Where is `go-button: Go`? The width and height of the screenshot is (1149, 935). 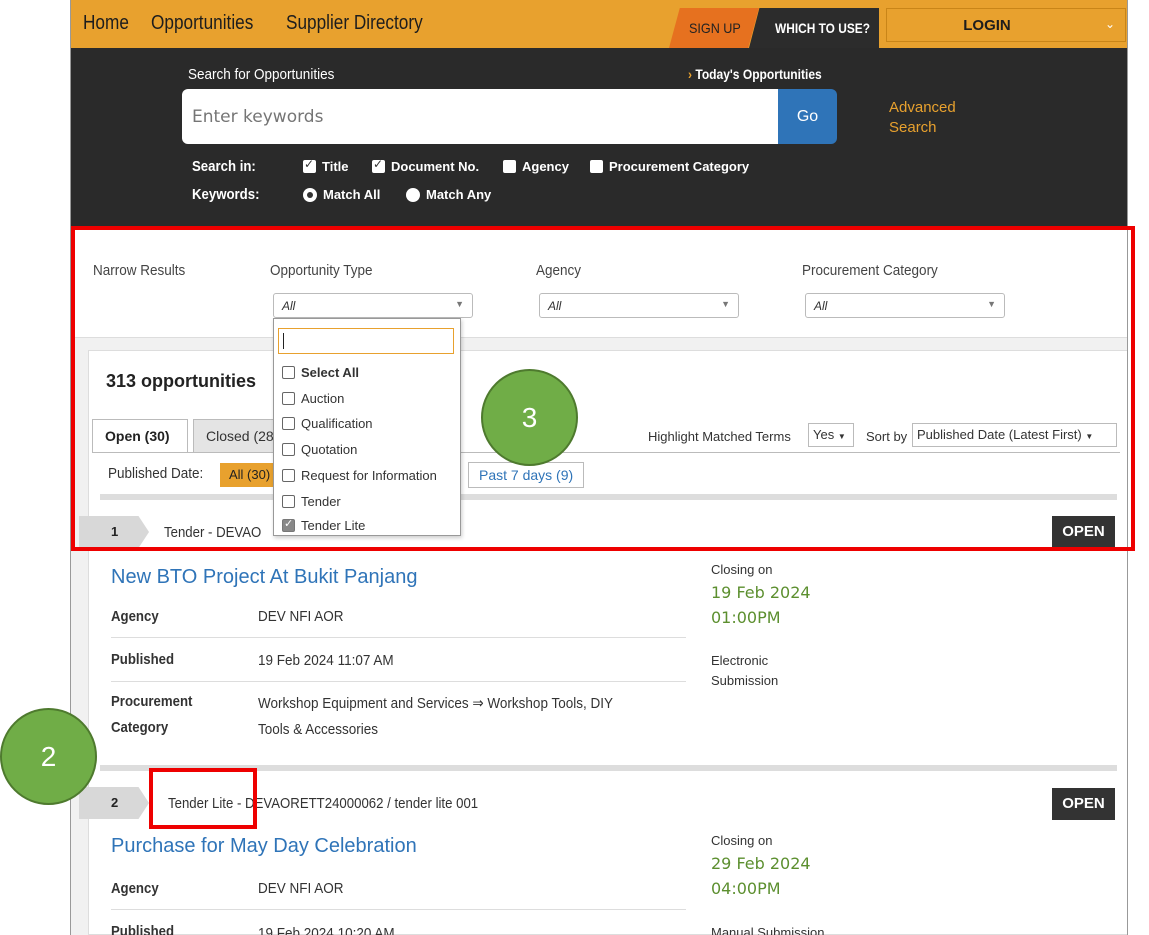
go-button: Go is located at coordinates (807, 116).